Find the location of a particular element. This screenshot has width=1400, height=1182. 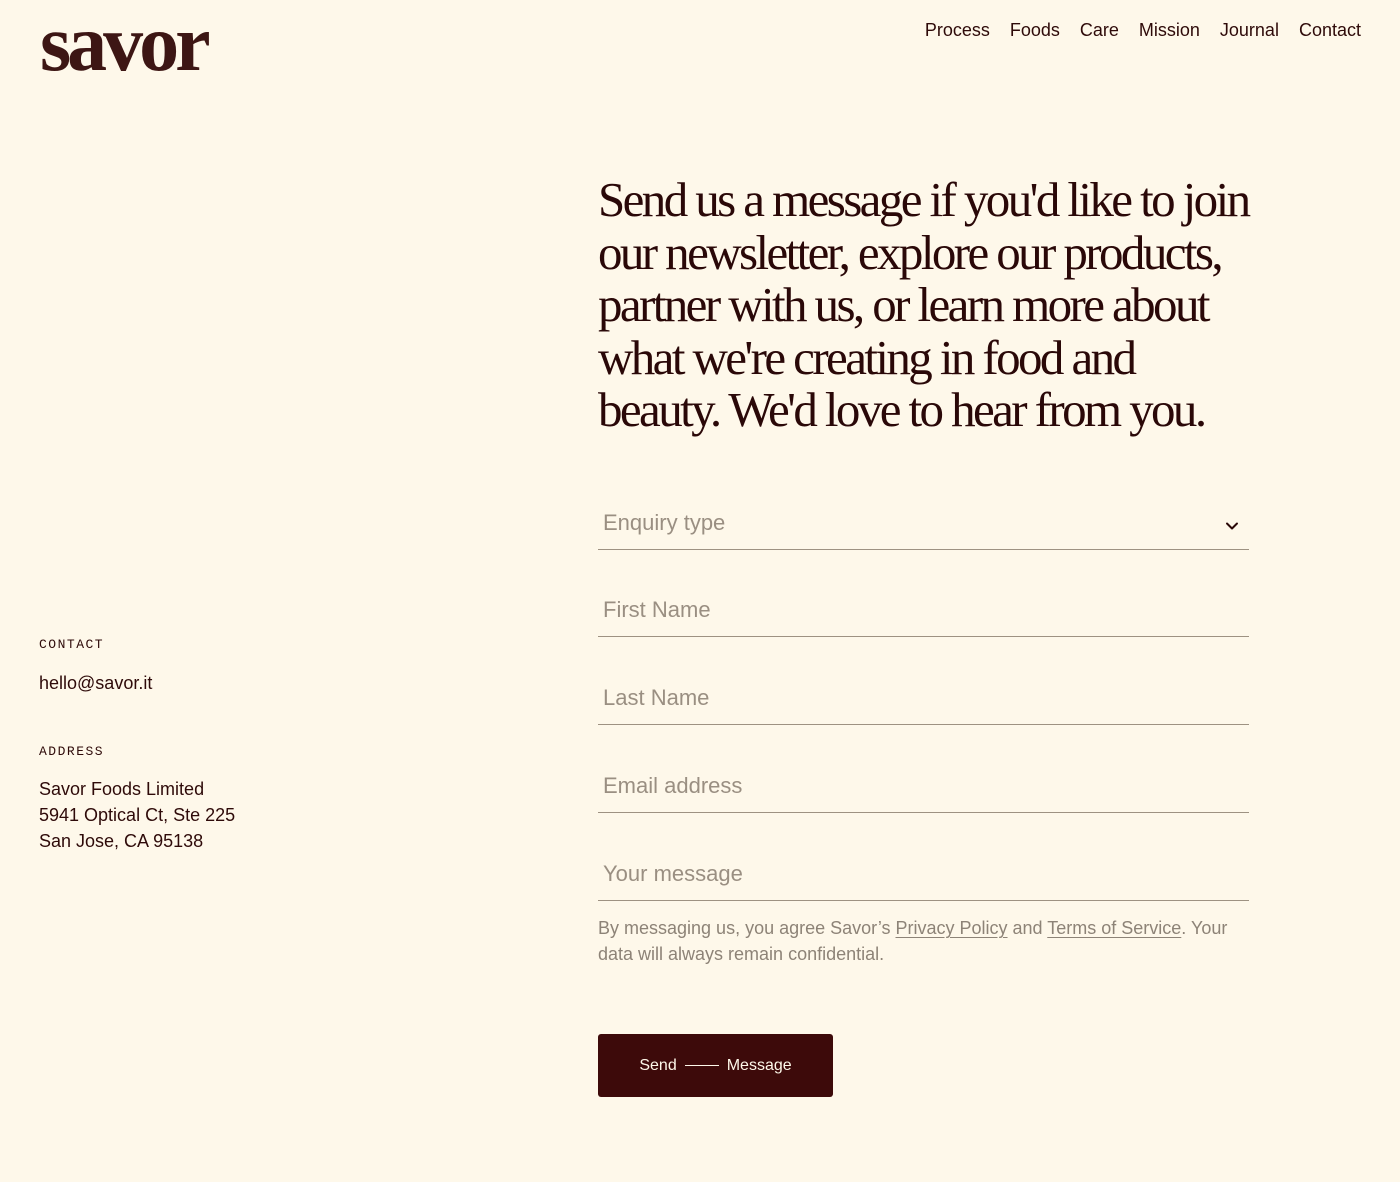

address-line: 5941 Optical Ct, Ste 225 is located at coordinates (137, 815).